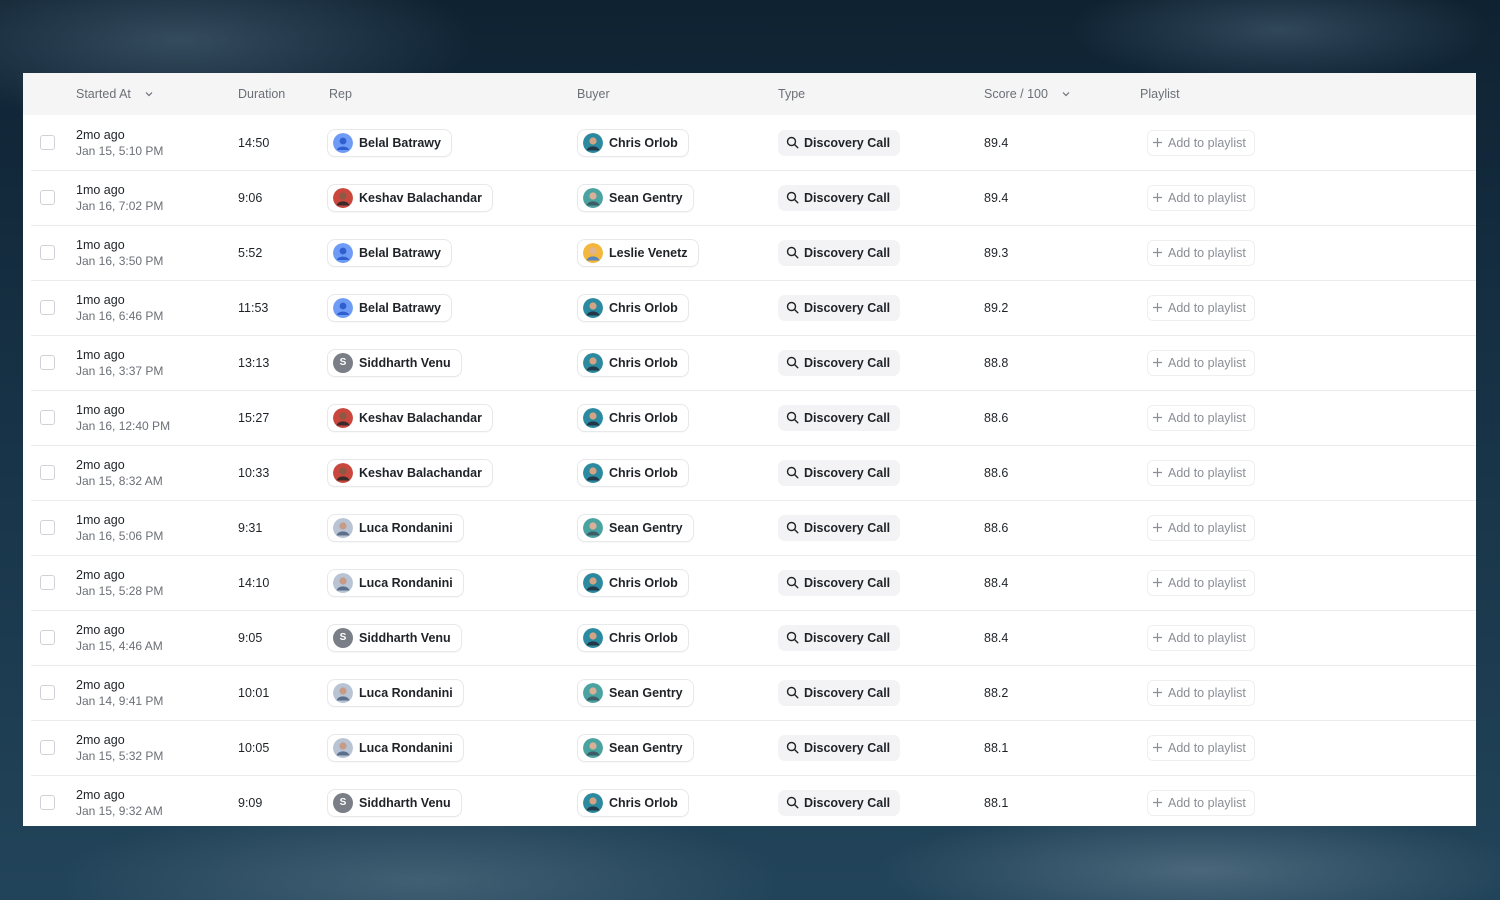 This screenshot has width=1500, height=900. What do you see at coordinates (643, 362) in the screenshot?
I see `buyer-name: Chris Orlob` at bounding box center [643, 362].